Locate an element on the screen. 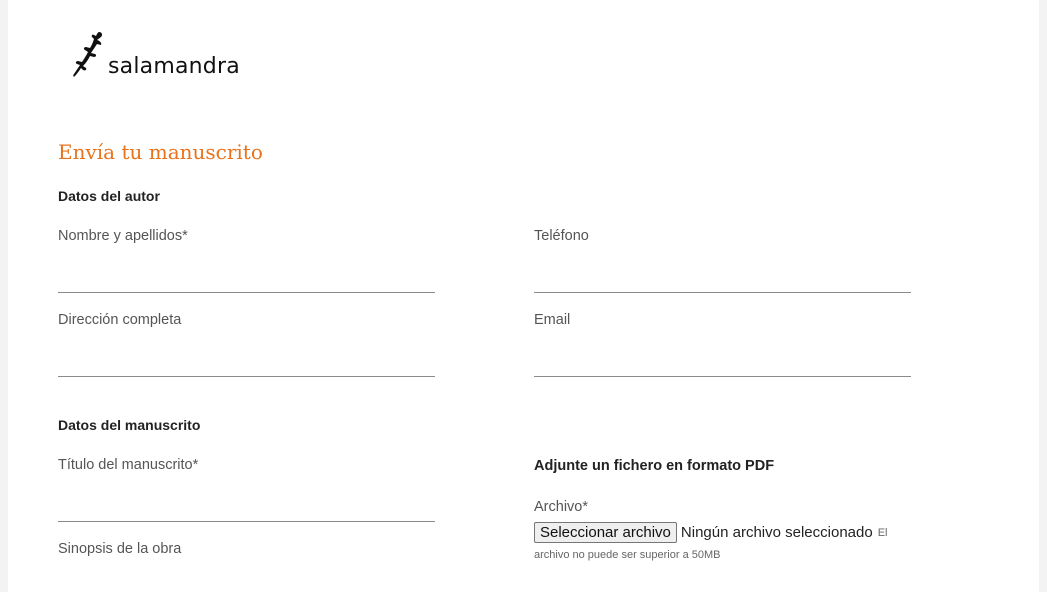 Image resolution: width=1047 pixels, height=592 pixels. attachment-heading: Adjunte un fichero en formato PDF is located at coordinates (654, 466).